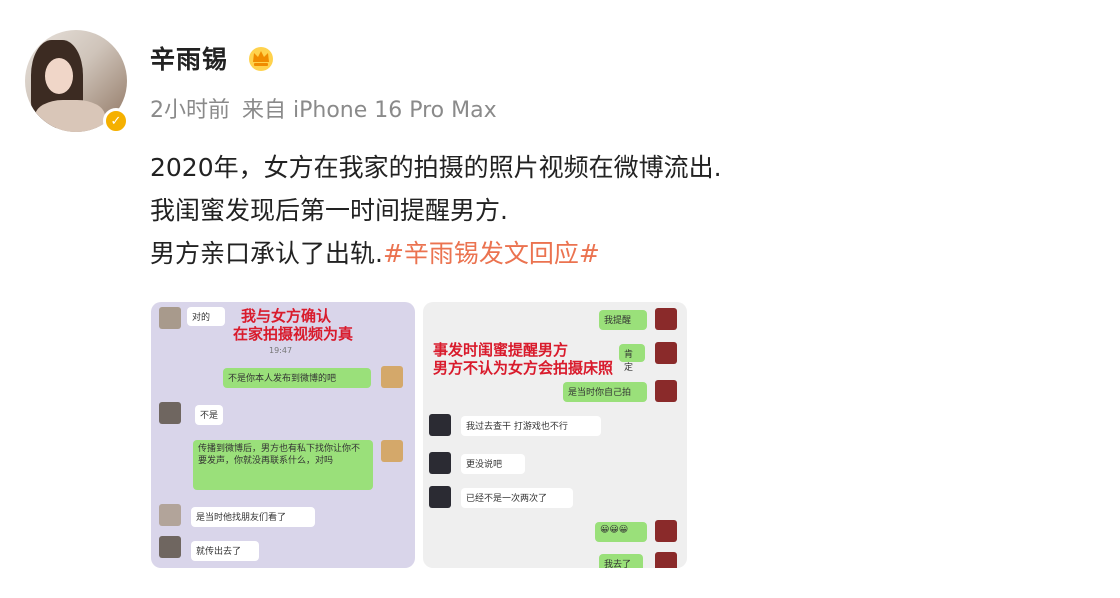  What do you see at coordinates (621, 532) in the screenshot?
I see `chat-message: 😀😀😀` at bounding box center [621, 532].